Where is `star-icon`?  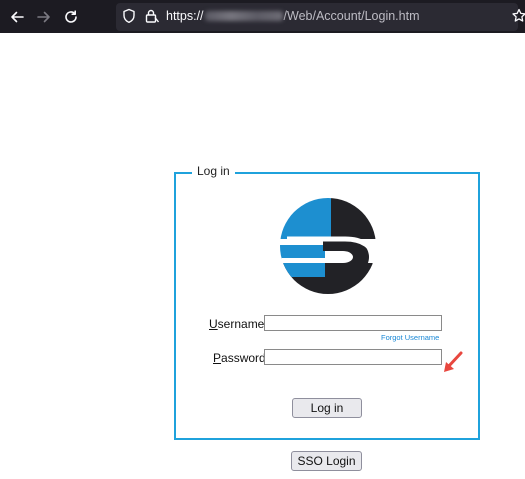 star-icon is located at coordinates (518, 18).